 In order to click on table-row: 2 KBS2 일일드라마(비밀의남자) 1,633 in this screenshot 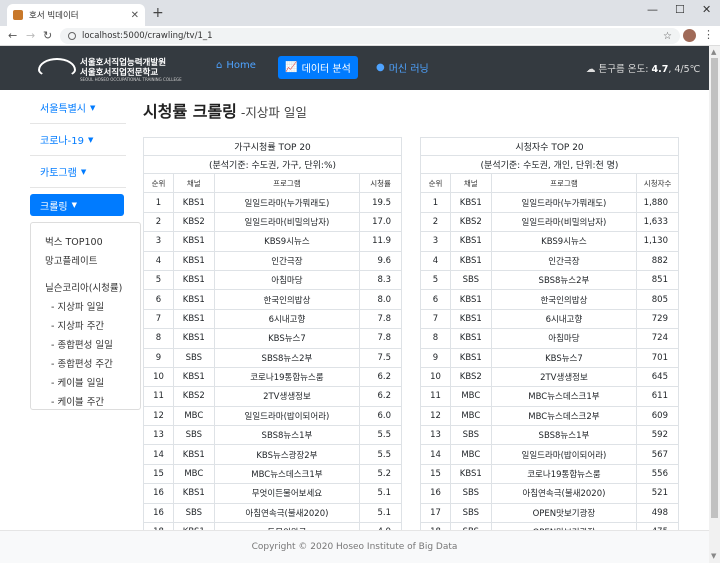, I will do `click(549, 222)`.